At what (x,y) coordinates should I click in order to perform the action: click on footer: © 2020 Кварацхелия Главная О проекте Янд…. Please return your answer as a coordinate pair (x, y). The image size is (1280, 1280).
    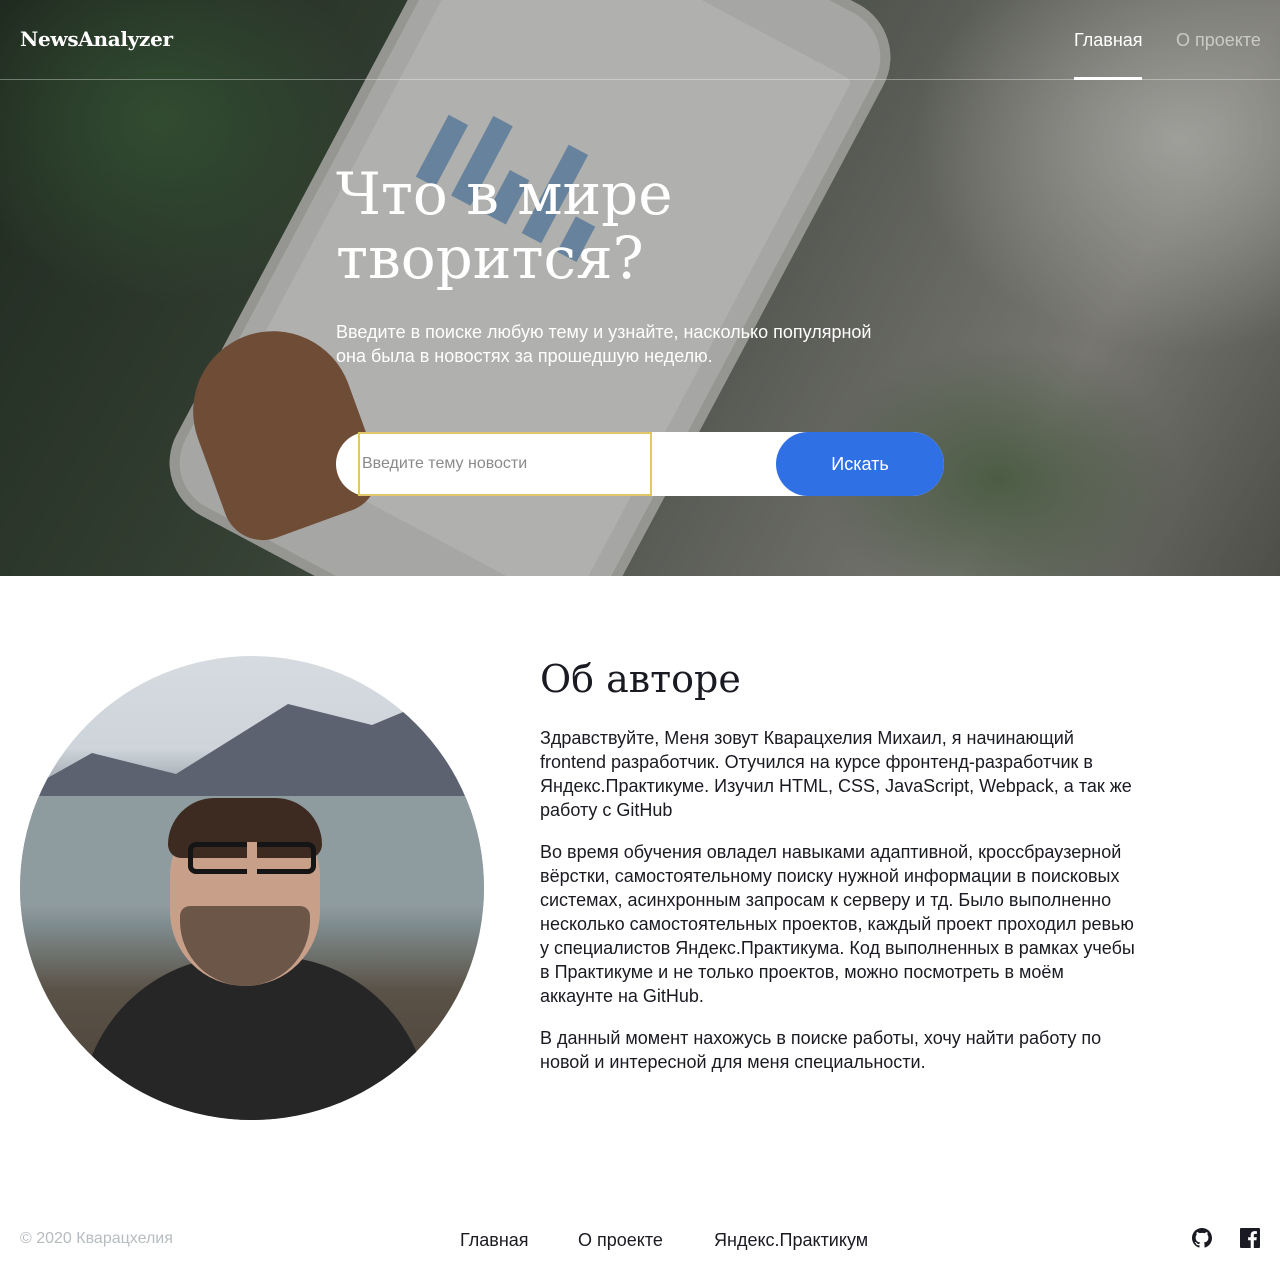
    Looking at the image, I should click on (640, 1240).